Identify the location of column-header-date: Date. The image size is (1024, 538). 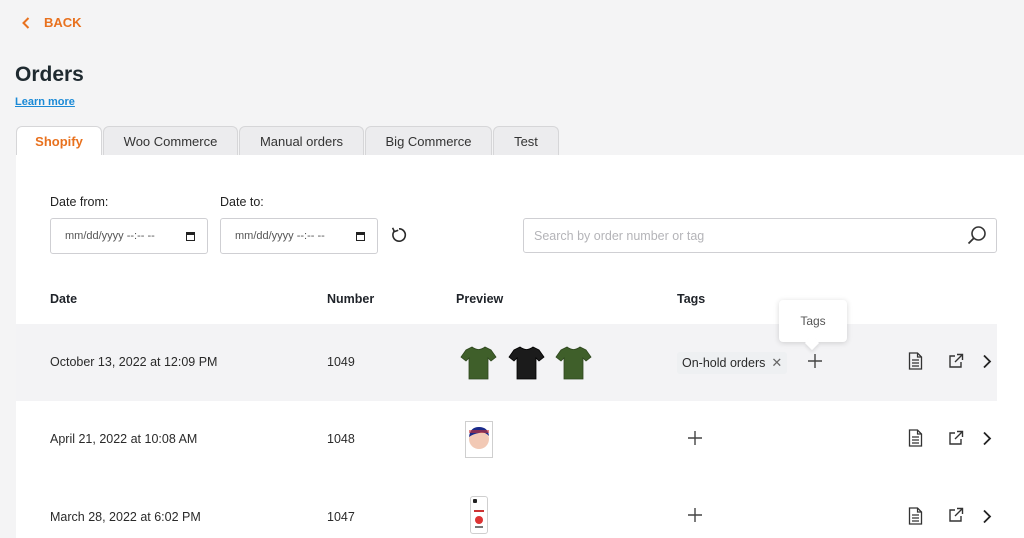
(63, 299).